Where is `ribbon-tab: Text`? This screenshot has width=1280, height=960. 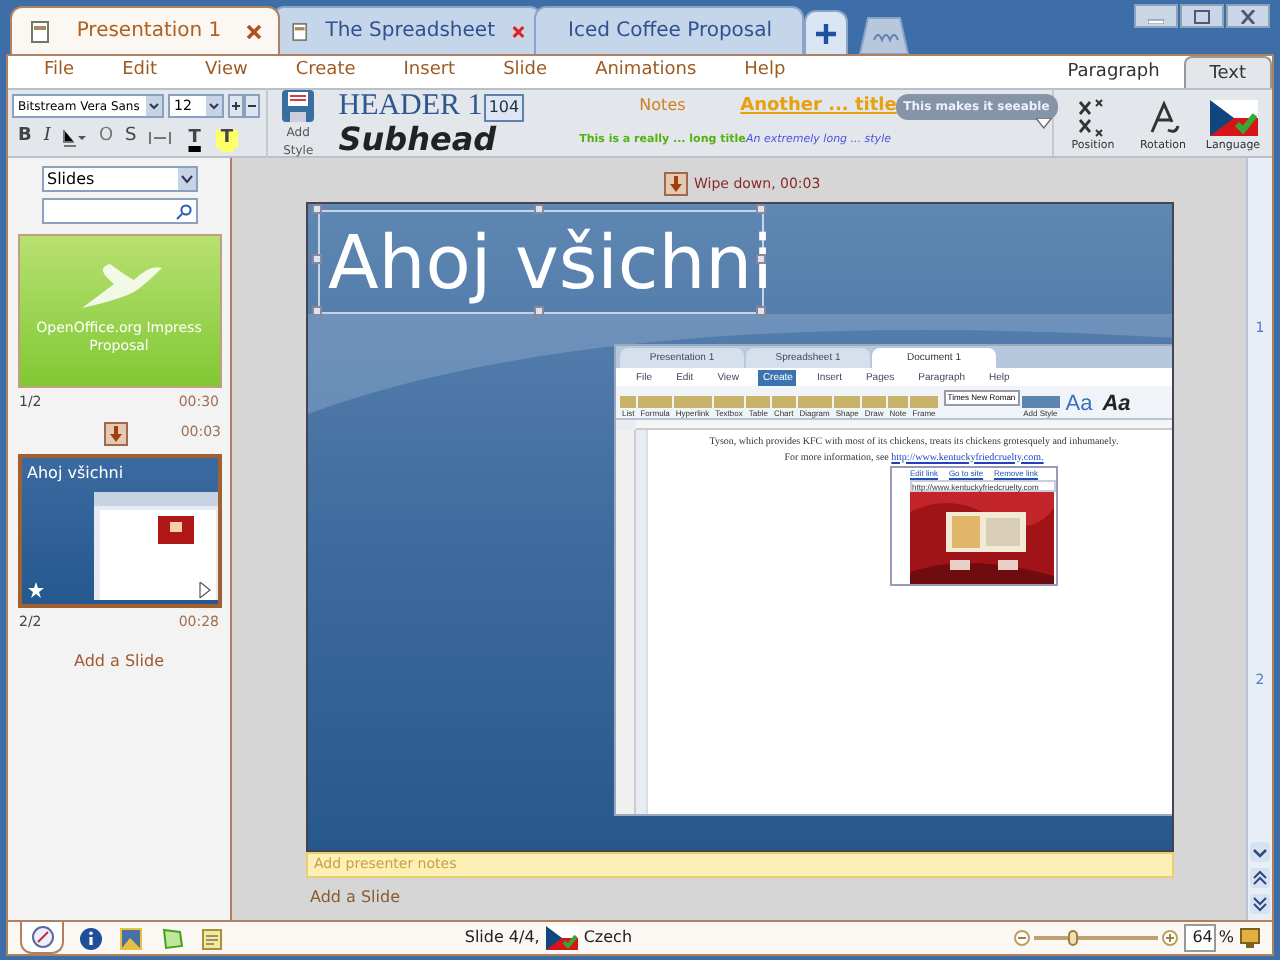
ribbon-tab: Text is located at coordinates (1227, 72).